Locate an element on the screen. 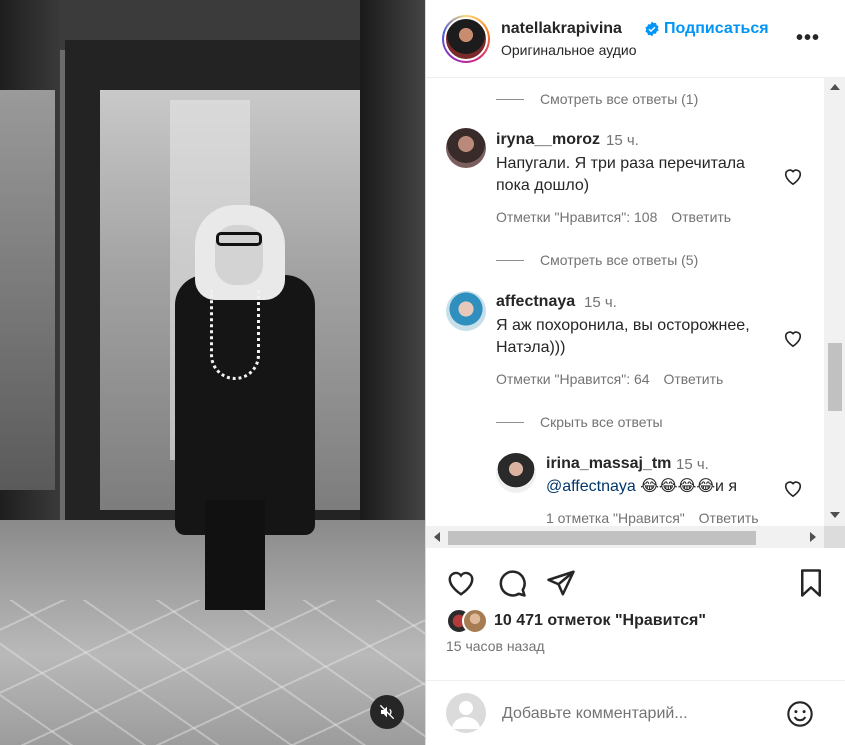  mute-button is located at coordinates (387, 712).